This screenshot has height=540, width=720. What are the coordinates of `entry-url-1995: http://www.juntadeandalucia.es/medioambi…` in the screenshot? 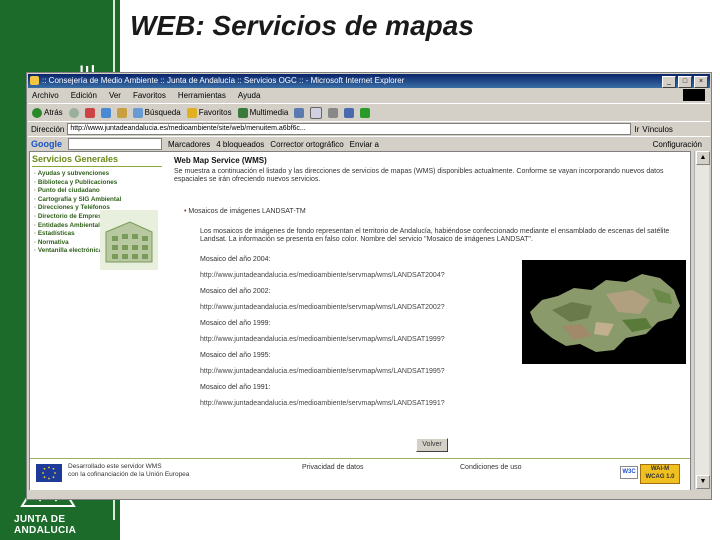 It's located at (322, 371).